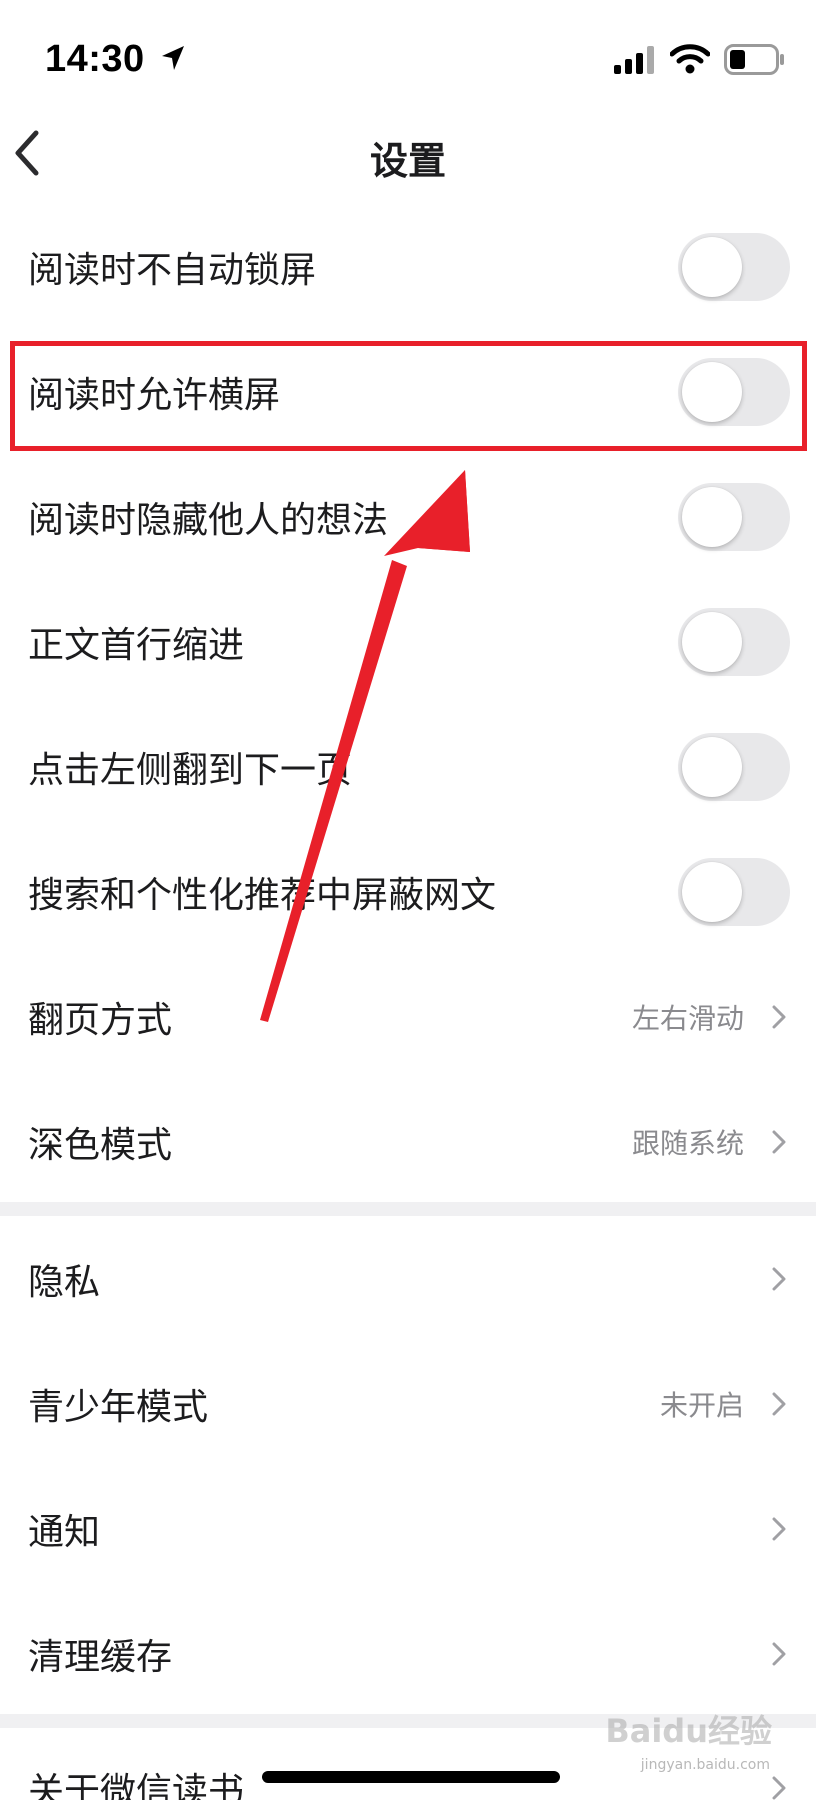  Describe the element at coordinates (688, 1731) in the screenshot. I see `watermark-logo: Baidu经验` at that location.